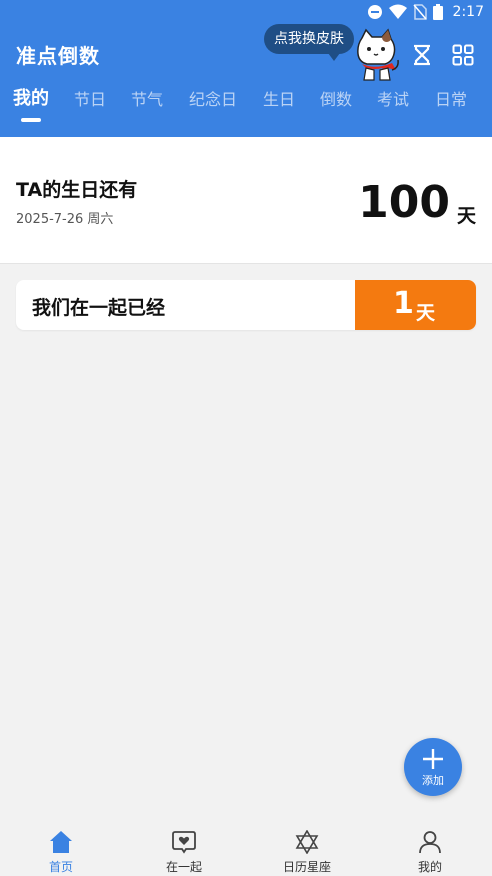 This screenshot has width=492, height=876. What do you see at coordinates (397, 12) in the screenshot?
I see `wifi-icon` at bounding box center [397, 12].